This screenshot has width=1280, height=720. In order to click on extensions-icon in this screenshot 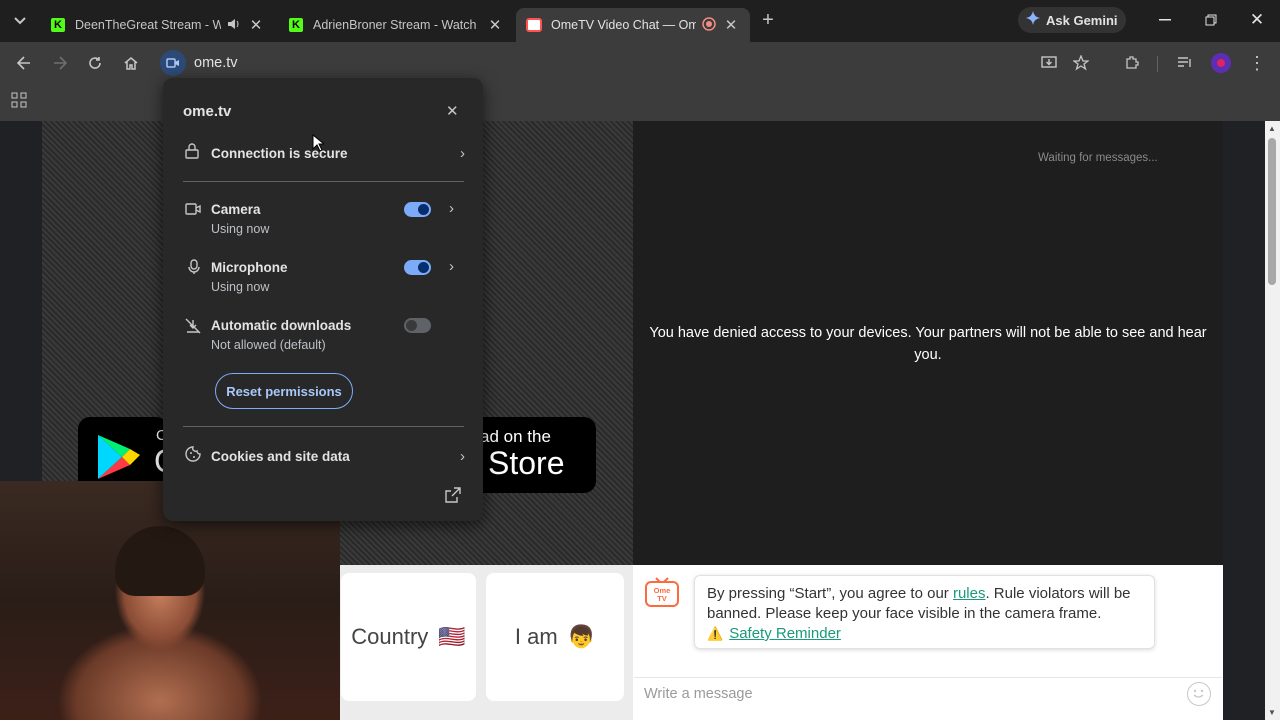, I will do `click(1132, 63)`.